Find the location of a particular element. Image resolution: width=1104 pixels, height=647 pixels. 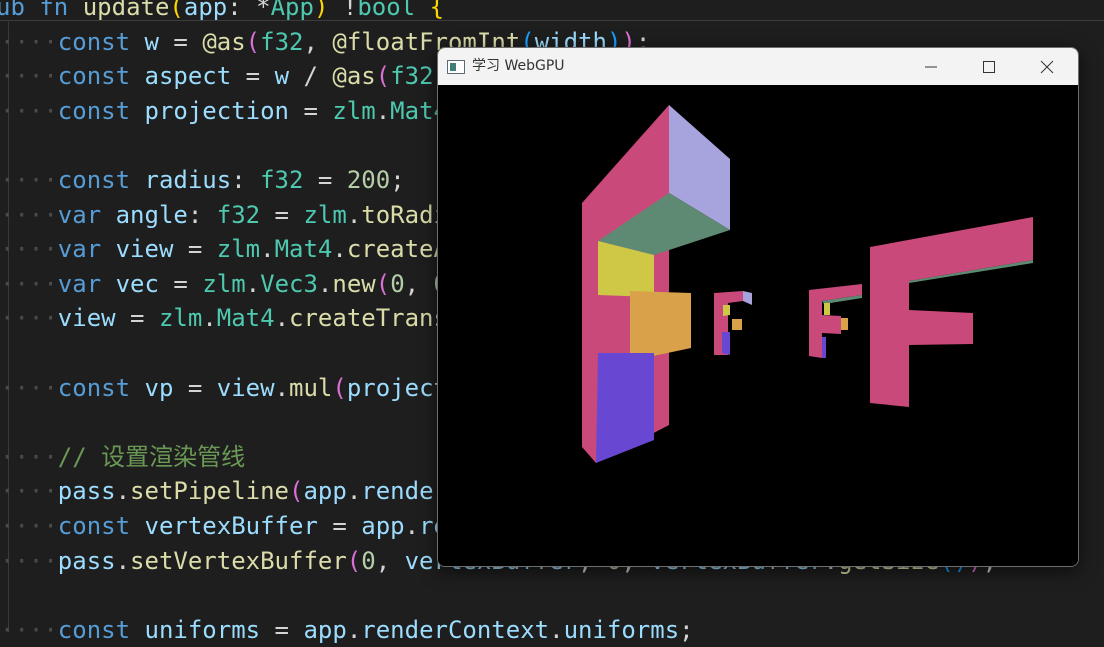

code-token: setVertexBuffer is located at coordinates (238, 560).